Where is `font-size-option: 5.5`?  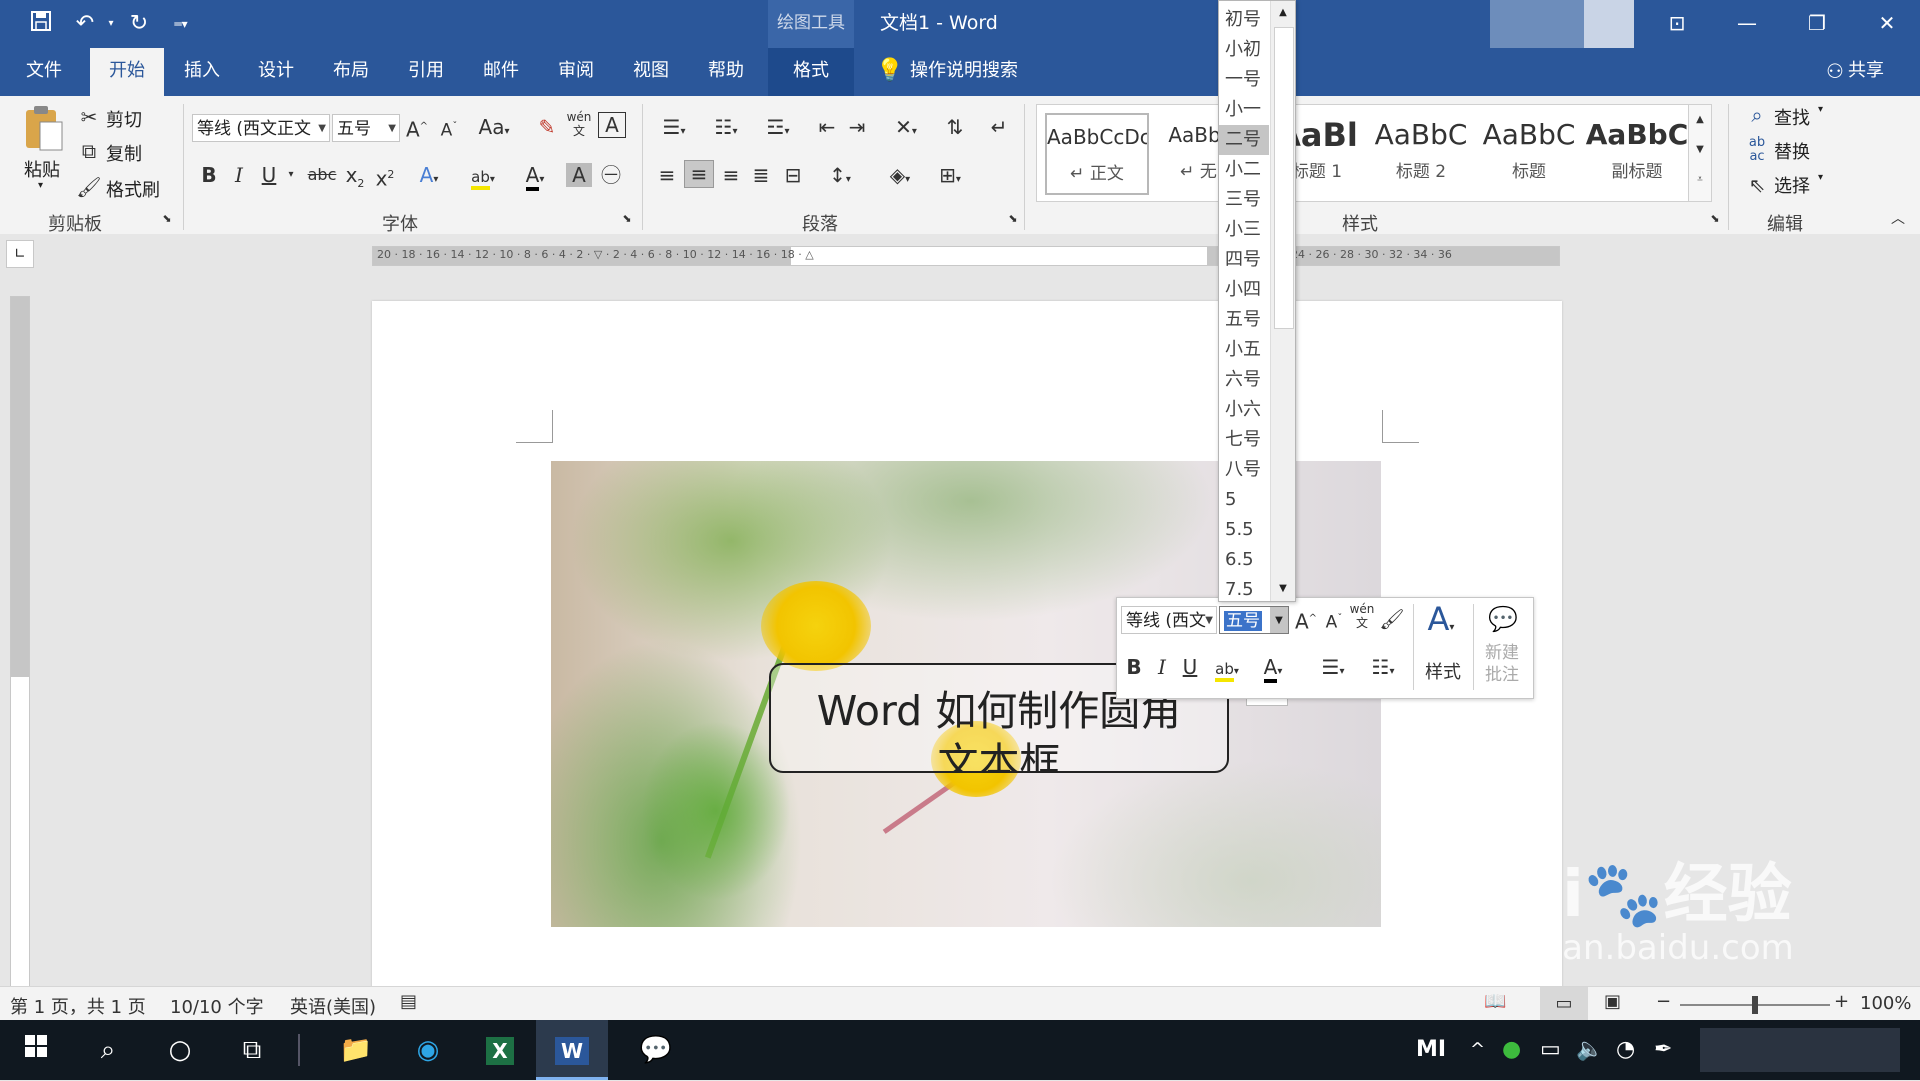 font-size-option: 5.5 is located at coordinates (1244, 530).